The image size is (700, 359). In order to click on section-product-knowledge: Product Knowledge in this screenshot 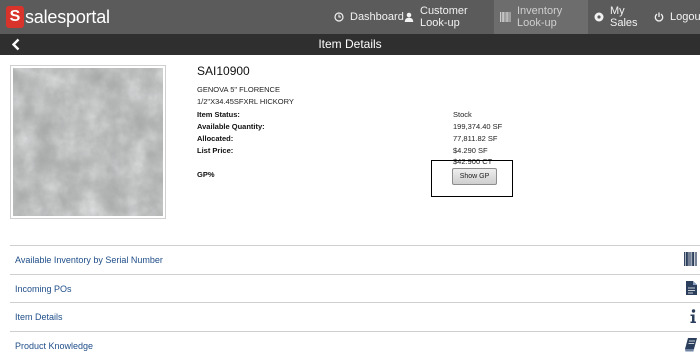, I will do `click(355, 345)`.